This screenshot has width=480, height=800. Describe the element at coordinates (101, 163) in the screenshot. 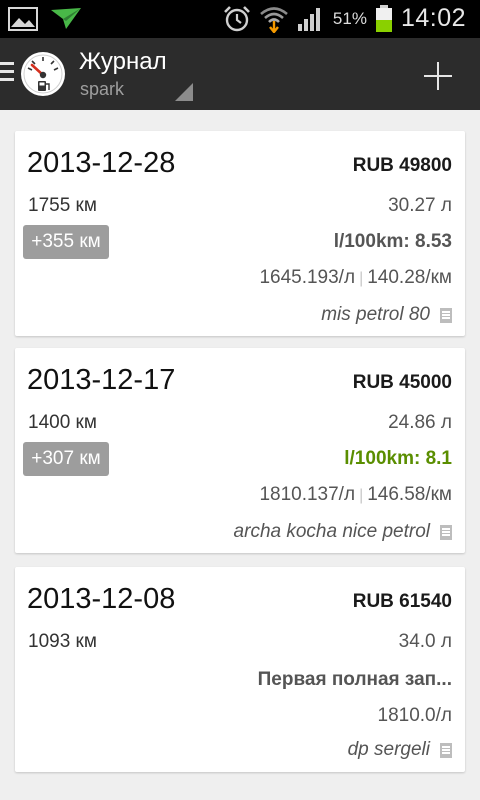

I see `entry-date: 2013-12-28` at that location.